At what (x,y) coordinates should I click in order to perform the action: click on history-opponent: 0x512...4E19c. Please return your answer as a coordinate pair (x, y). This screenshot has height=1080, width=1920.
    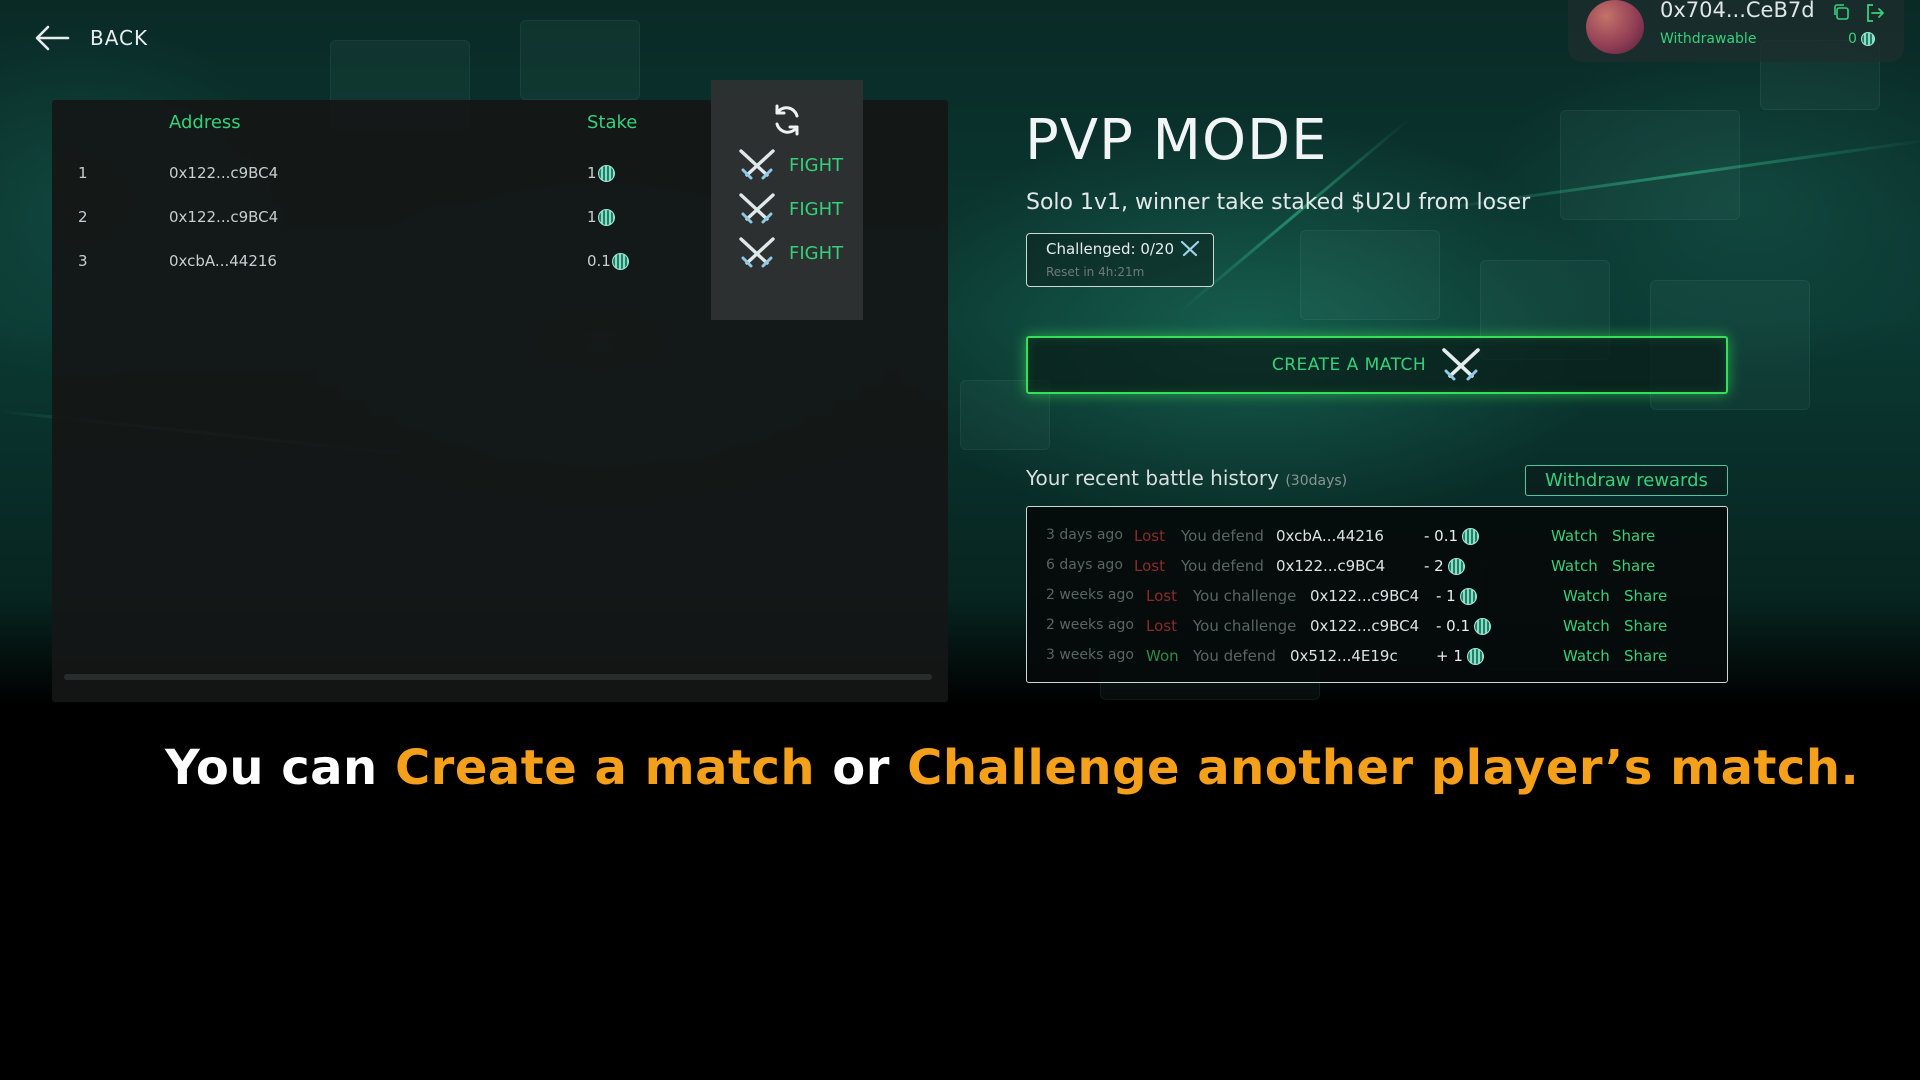
    Looking at the image, I should click on (1344, 656).